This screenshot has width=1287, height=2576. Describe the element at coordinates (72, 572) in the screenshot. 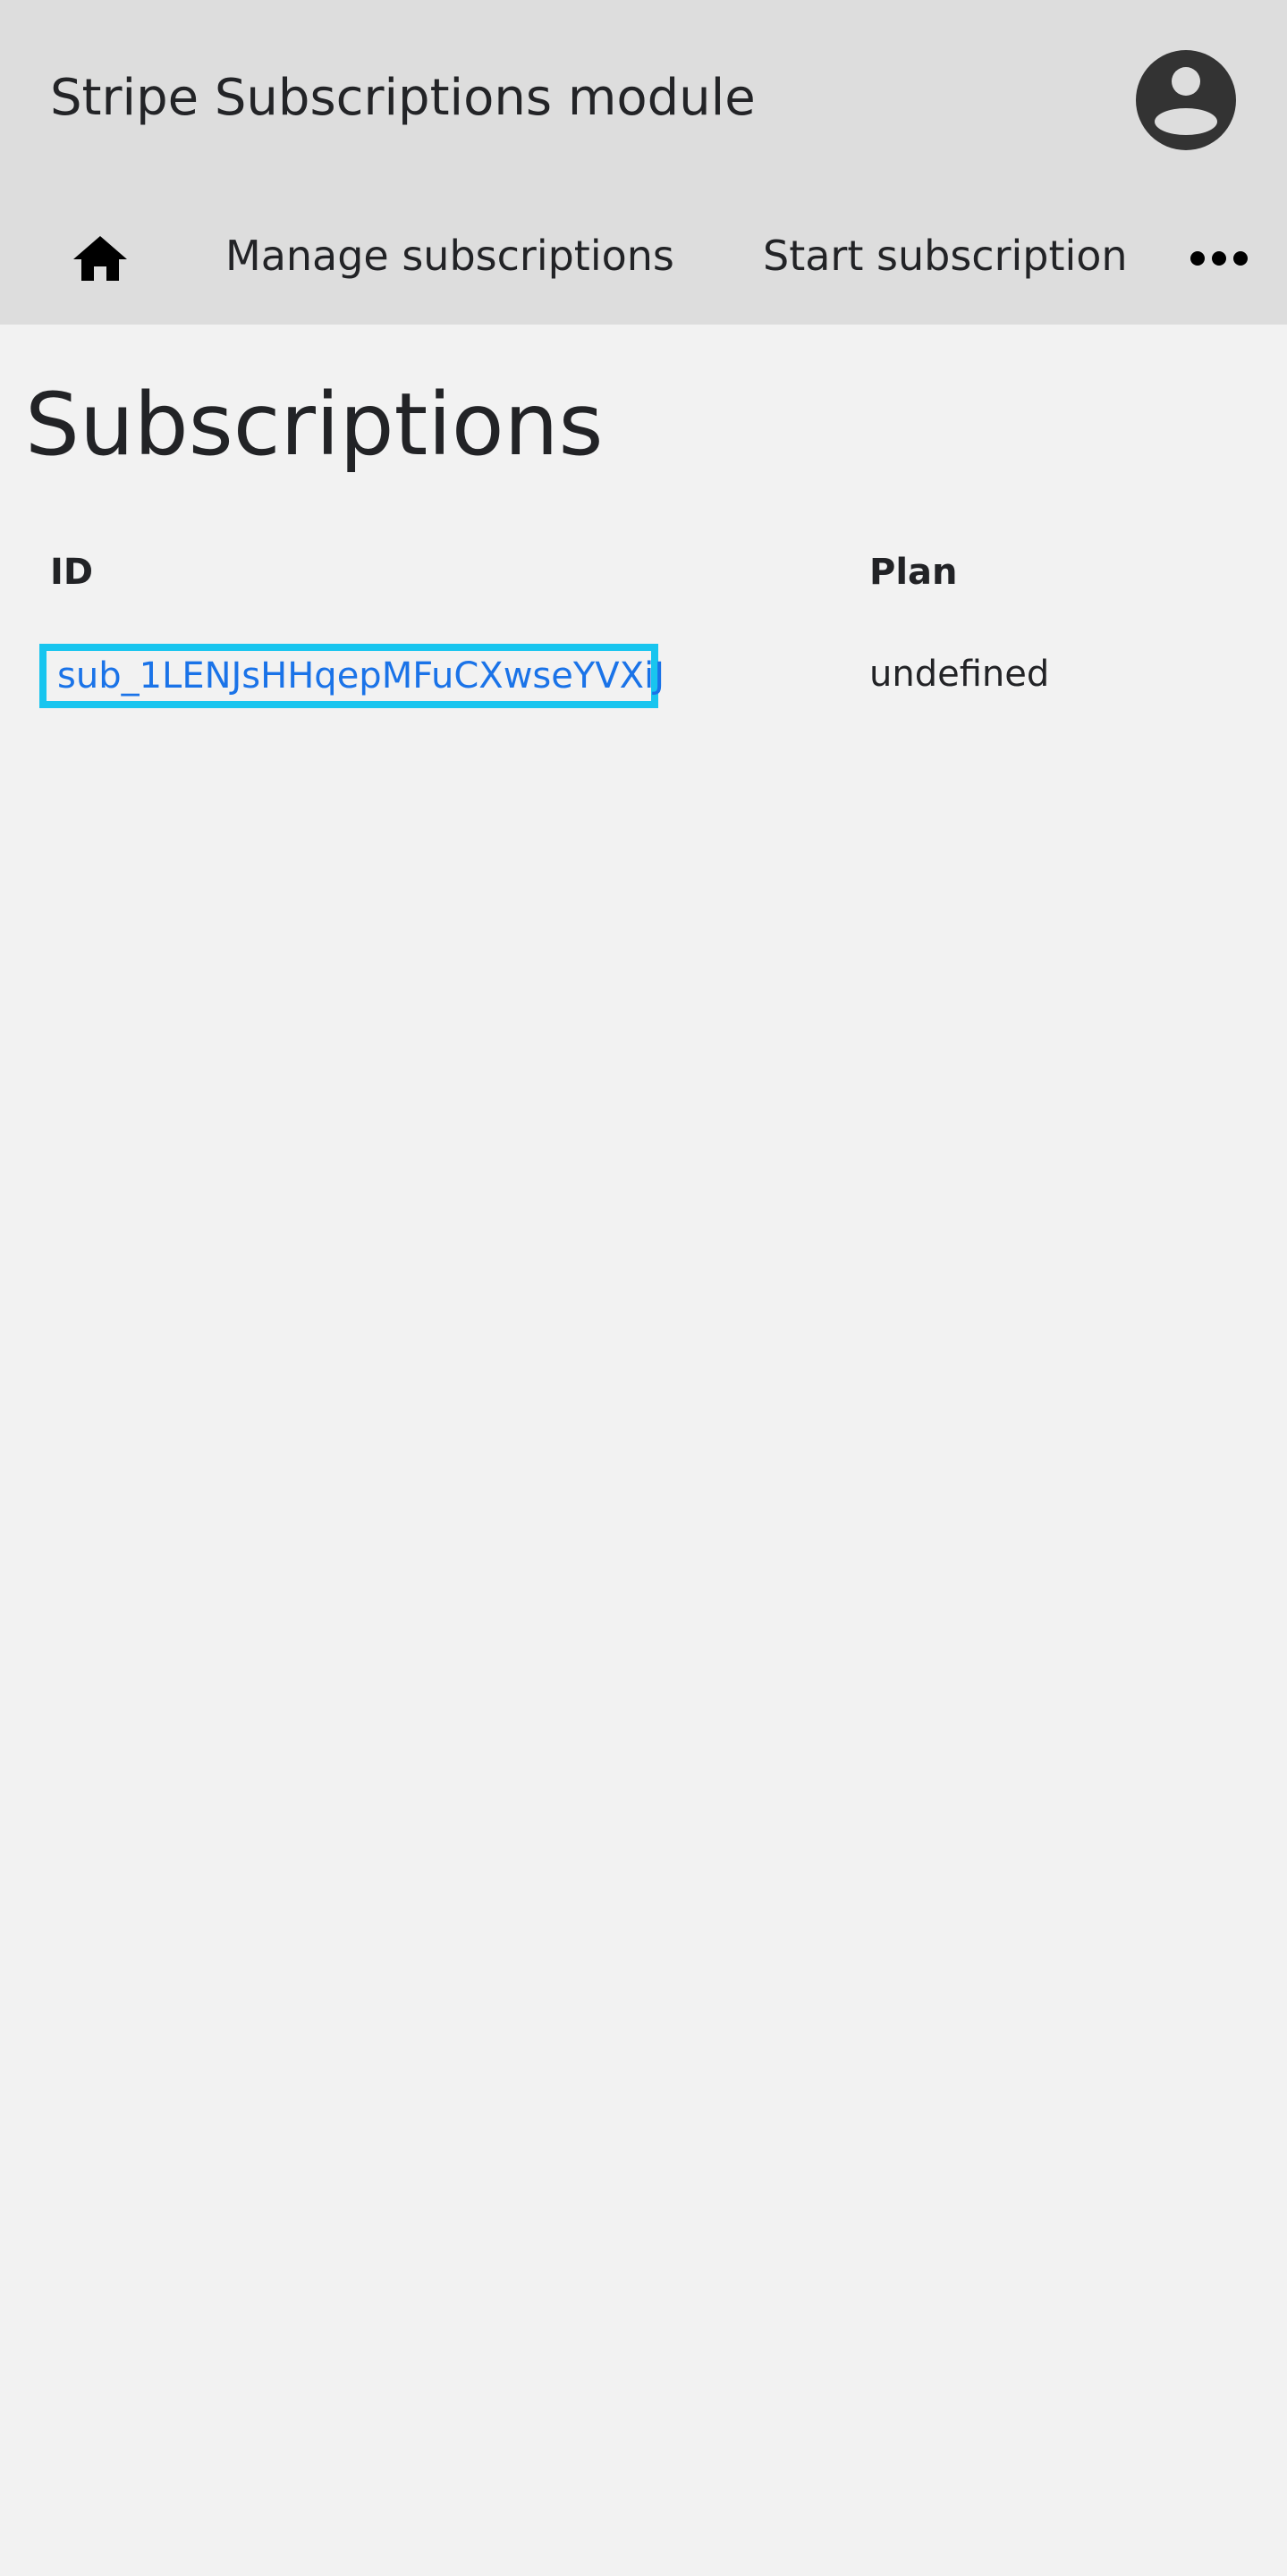

I see `column-header-id: ID` at that location.